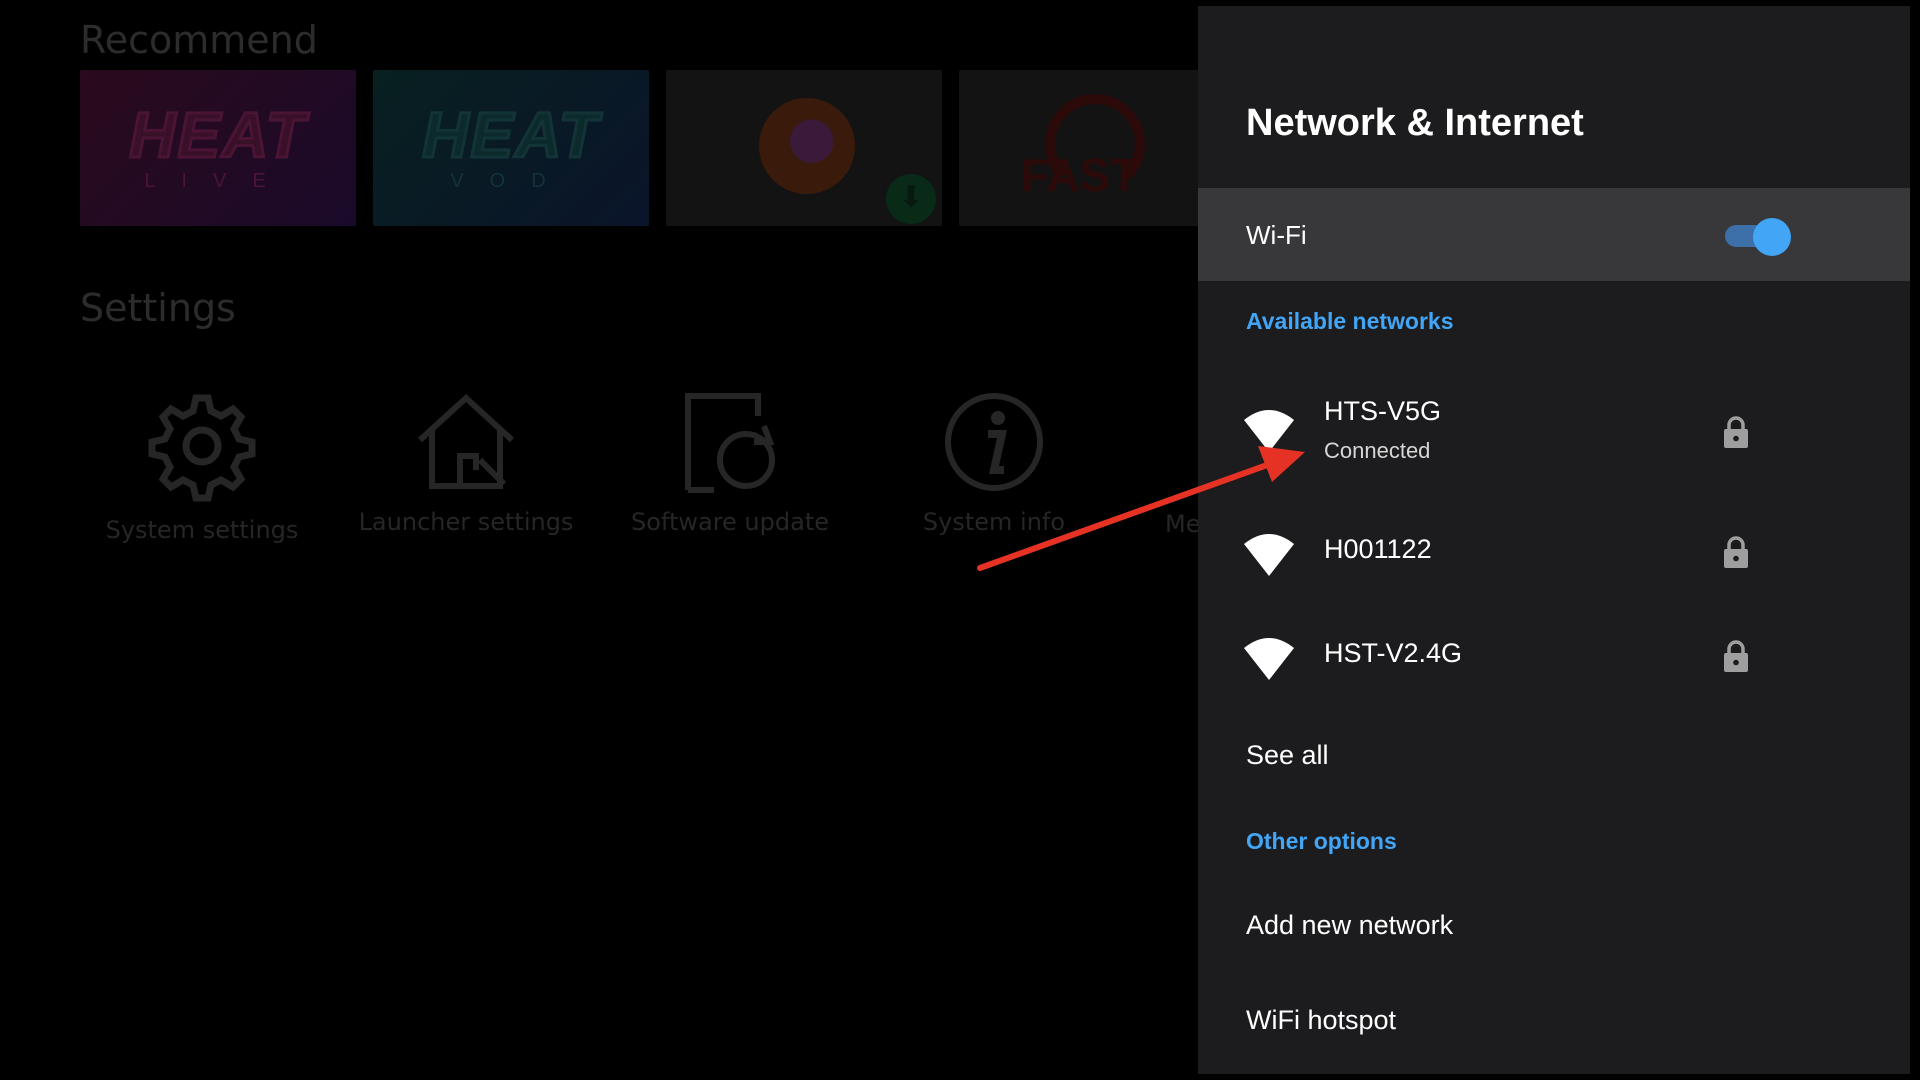  What do you see at coordinates (1378, 549) in the screenshot?
I see `network-name: H001122` at bounding box center [1378, 549].